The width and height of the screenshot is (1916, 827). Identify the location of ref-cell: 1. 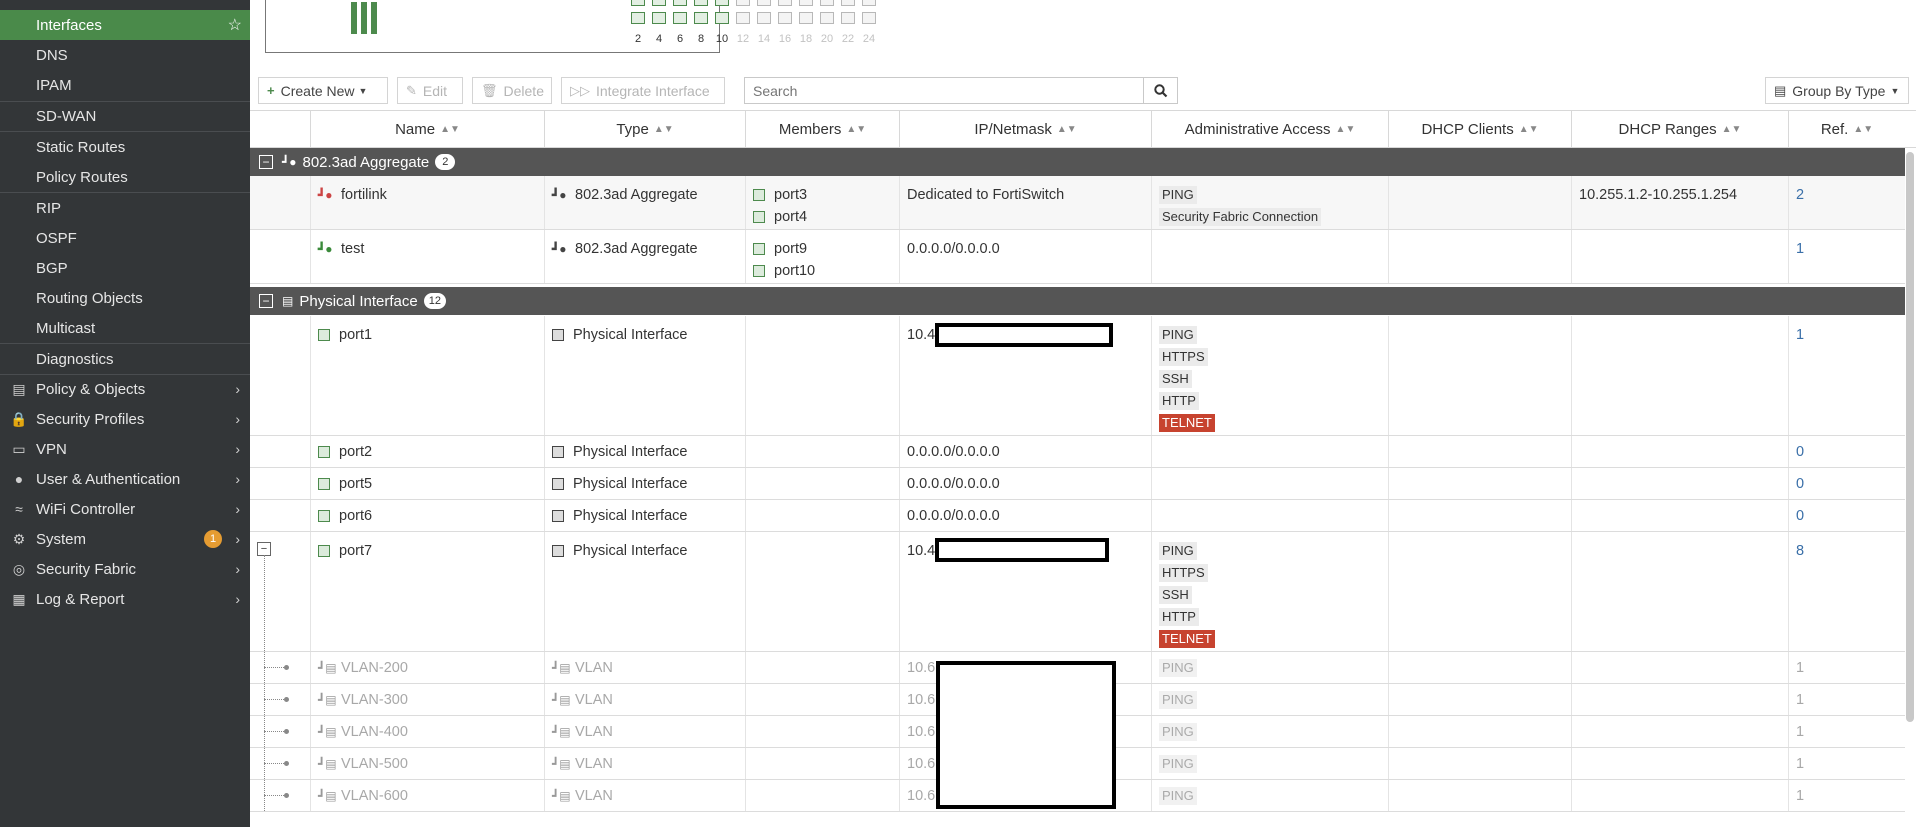
(1846, 699).